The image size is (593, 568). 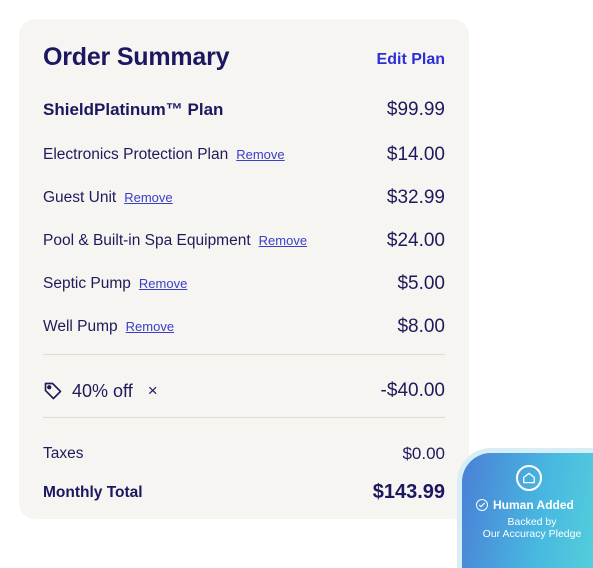 What do you see at coordinates (244, 57) in the screenshot?
I see `order-summary-header: Order Summary Edit Plan` at bounding box center [244, 57].